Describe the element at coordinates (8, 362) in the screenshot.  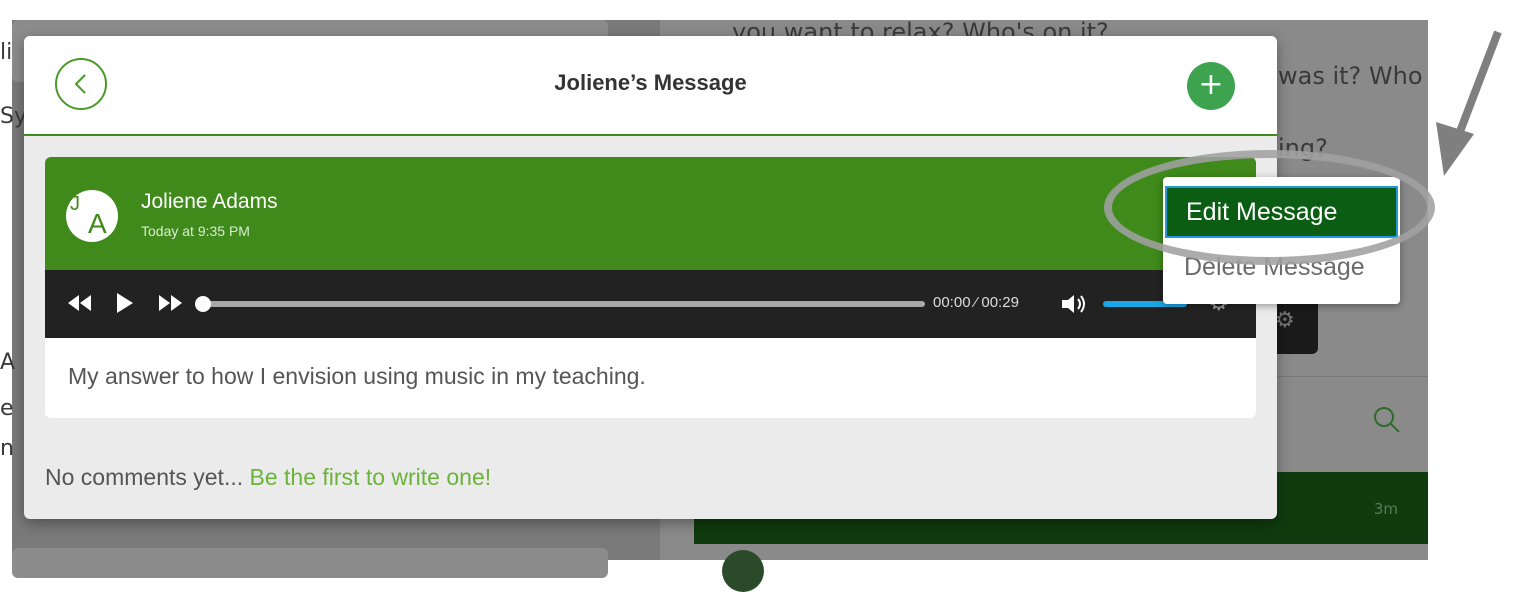
I see `background-left-text: A` at that location.